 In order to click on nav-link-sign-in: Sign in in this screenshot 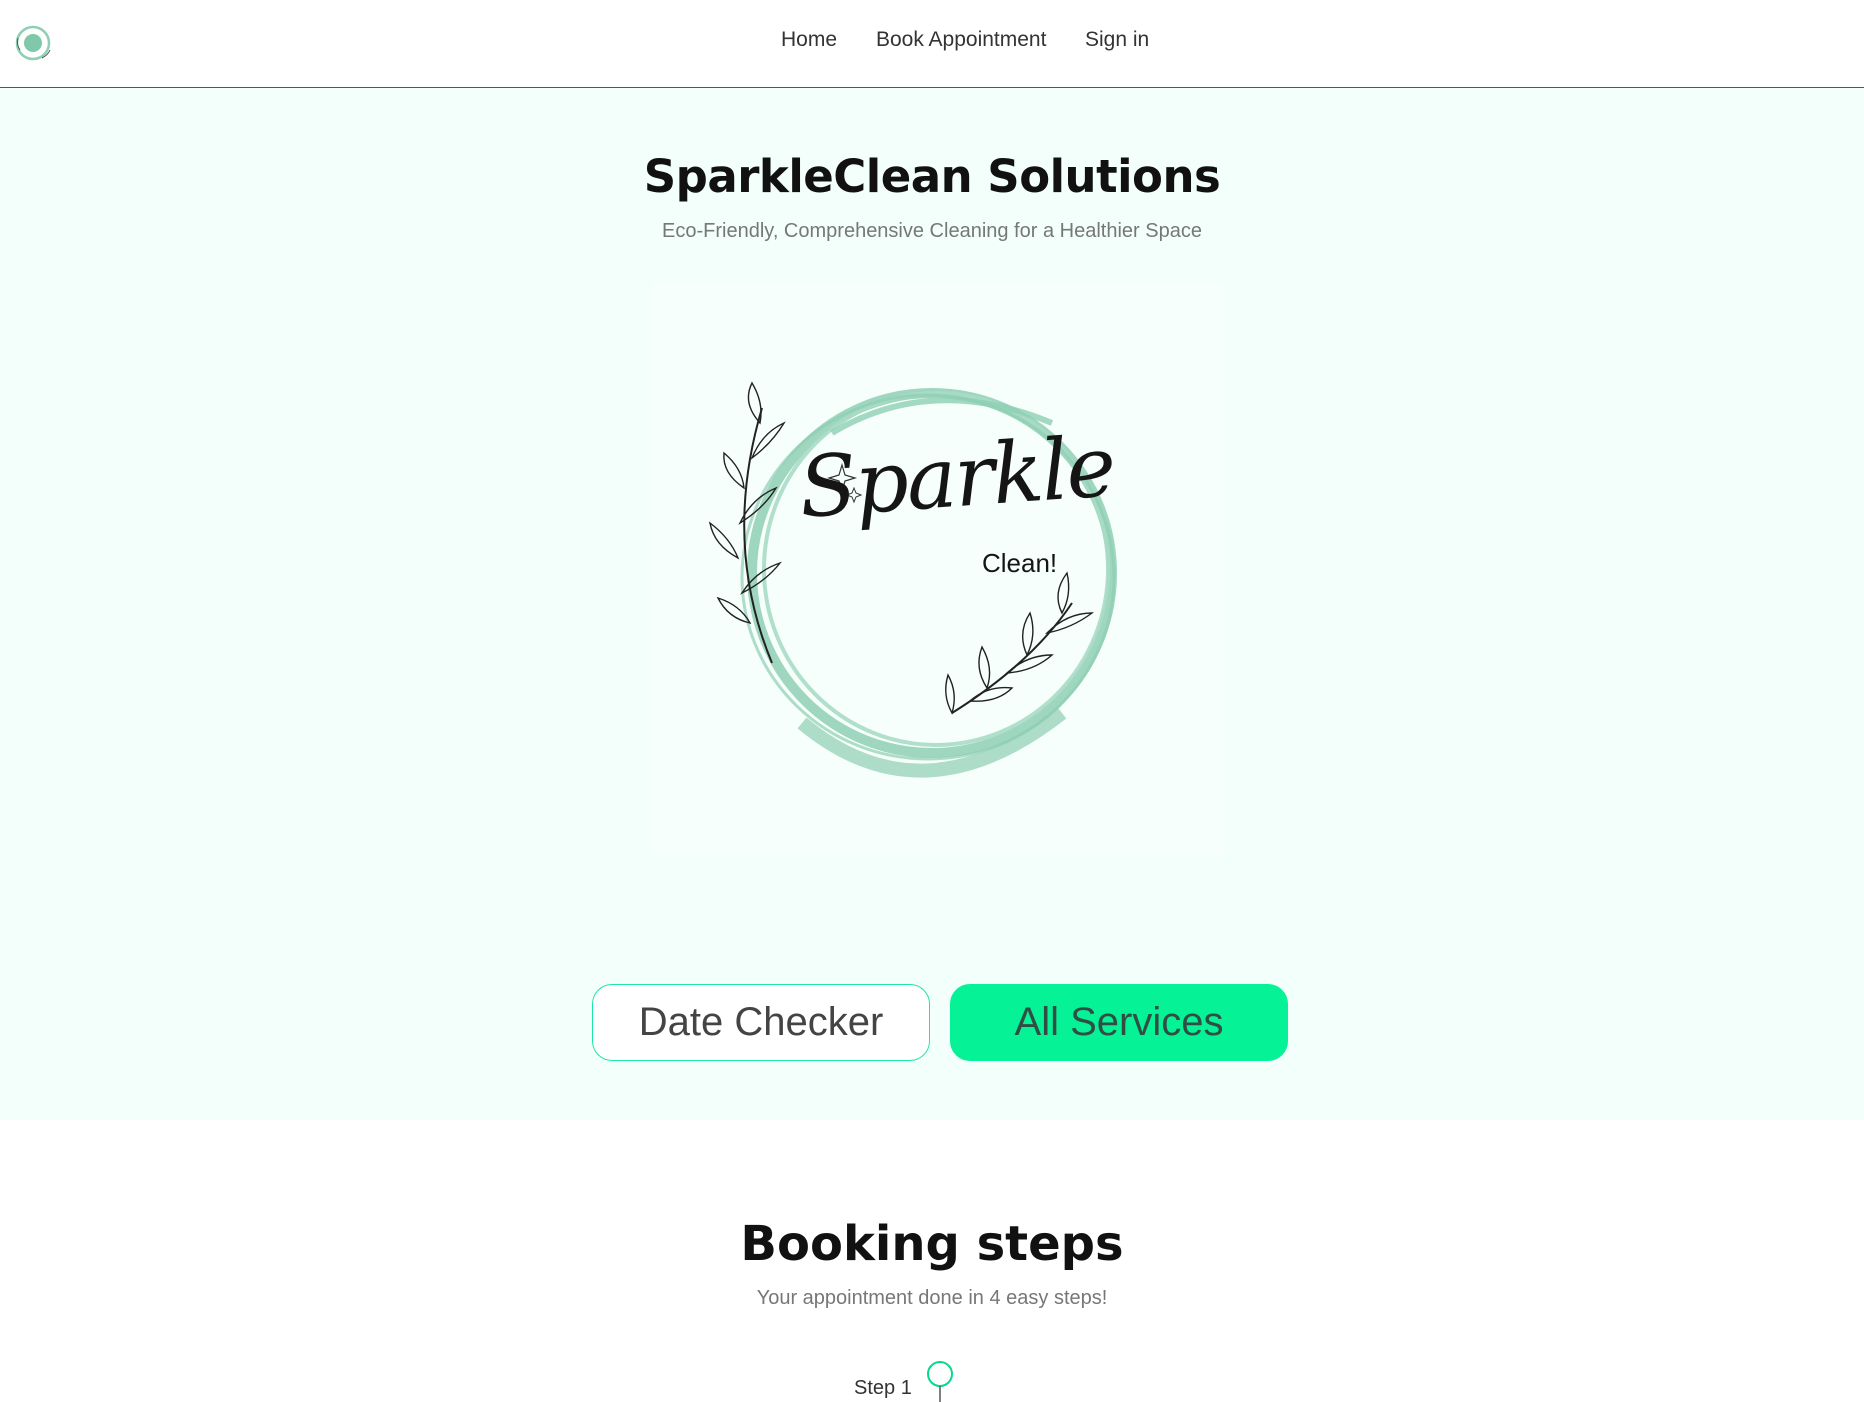, I will do `click(1117, 40)`.